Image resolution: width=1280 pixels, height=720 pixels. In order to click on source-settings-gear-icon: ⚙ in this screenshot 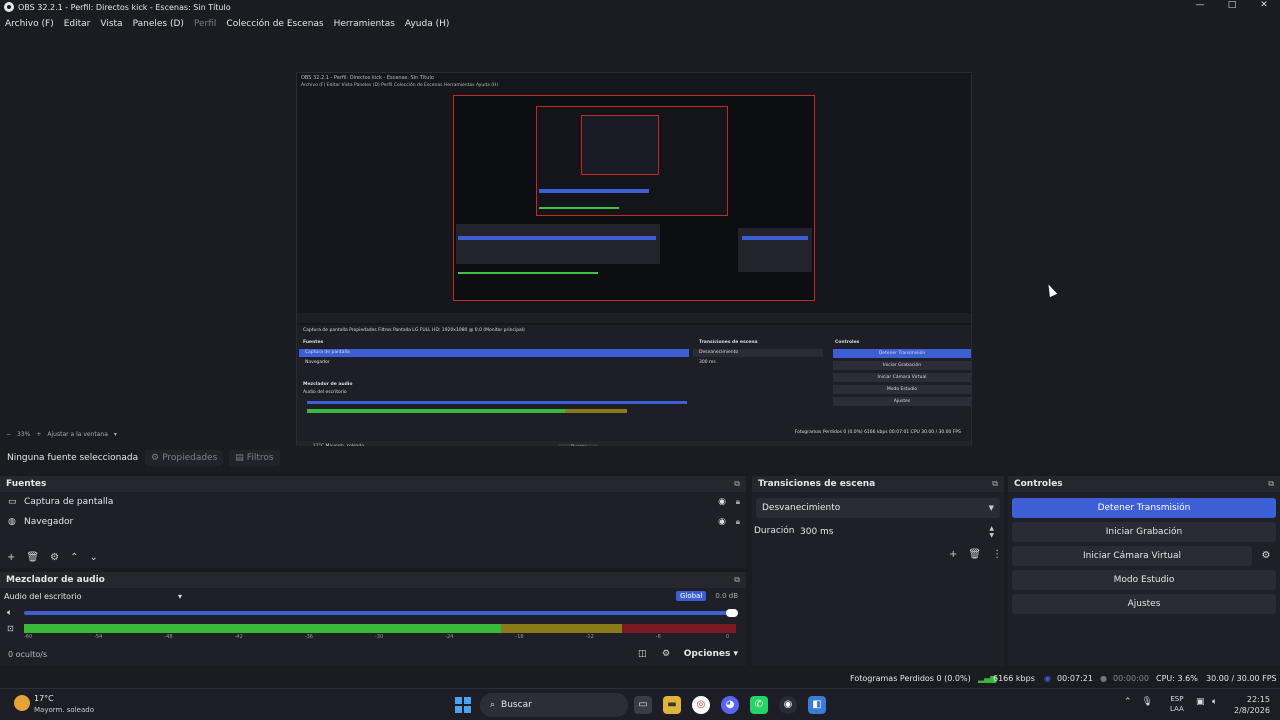, I will do `click(54, 557)`.